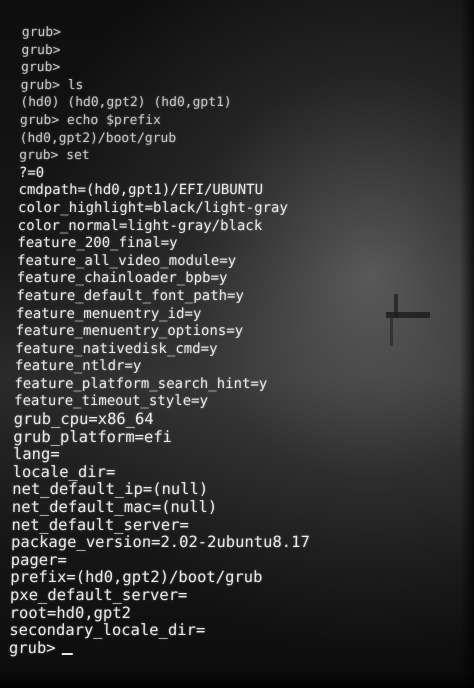  Describe the element at coordinates (78, 366) in the screenshot. I see `console-line: feature_ntldr=y` at that location.